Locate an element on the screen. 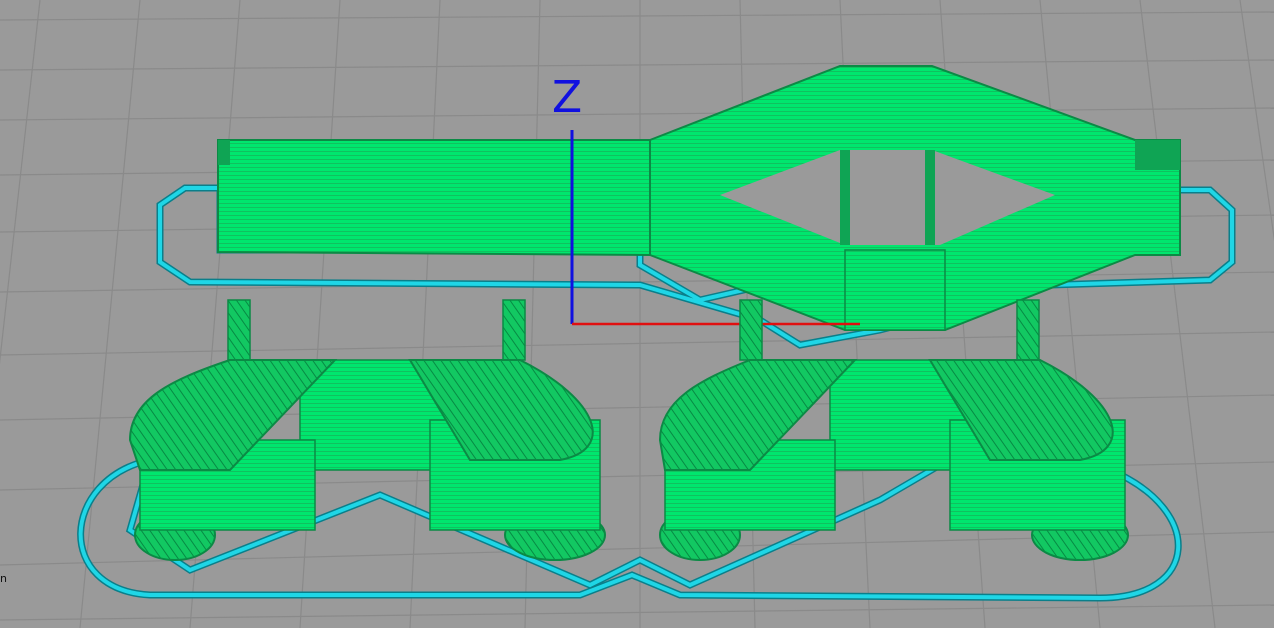 Image resolution: width=1274 pixels, height=628 pixels. z-axis-label: Z is located at coordinates (567, 97).